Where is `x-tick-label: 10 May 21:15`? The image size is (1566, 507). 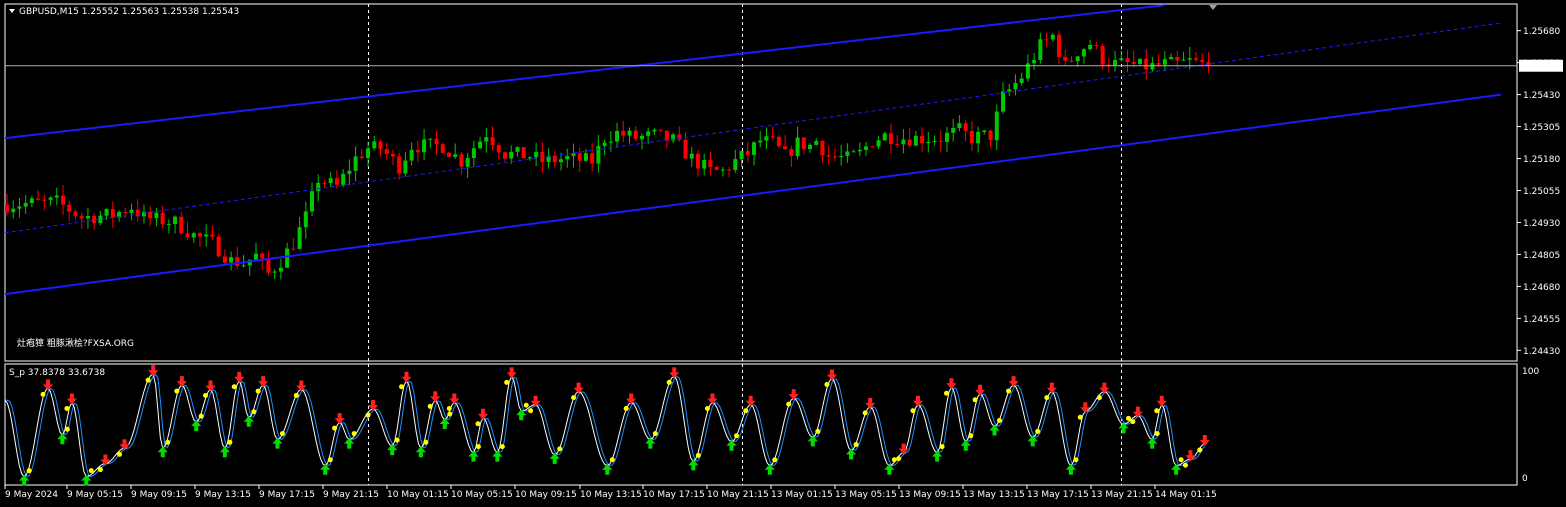
x-tick-label: 10 May 21:15 is located at coordinates (738, 495).